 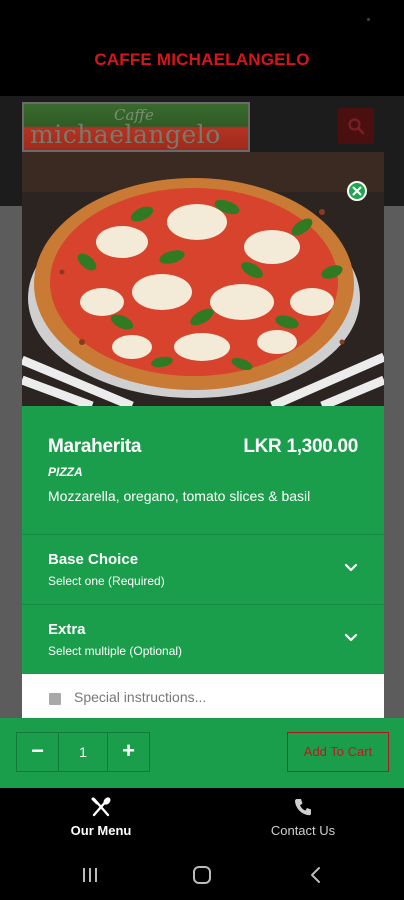 I want to click on search-icon, so click(x=356, y=126).